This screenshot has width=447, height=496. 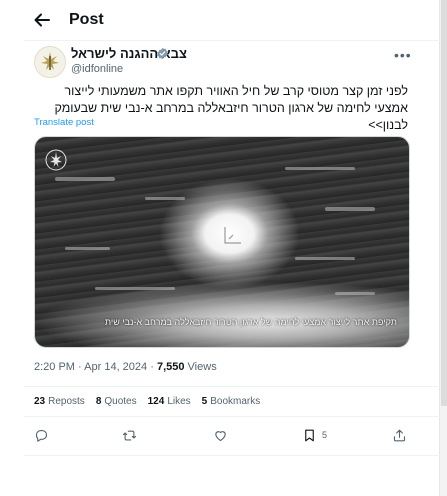 I want to click on reposts-label: Reposts, so click(x=66, y=401).